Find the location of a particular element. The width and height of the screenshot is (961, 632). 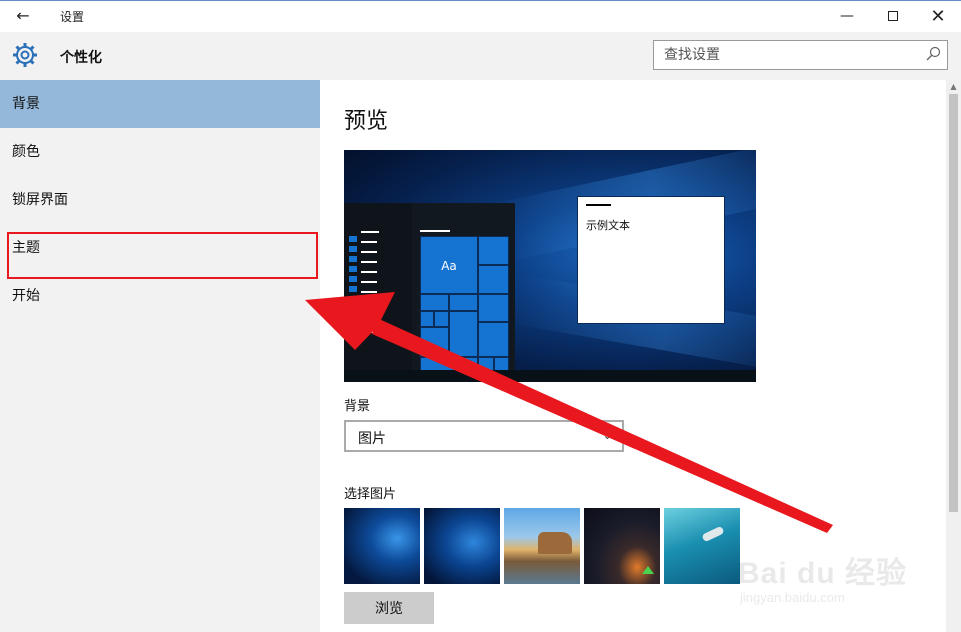

background-label: 背景 is located at coordinates (357, 406).